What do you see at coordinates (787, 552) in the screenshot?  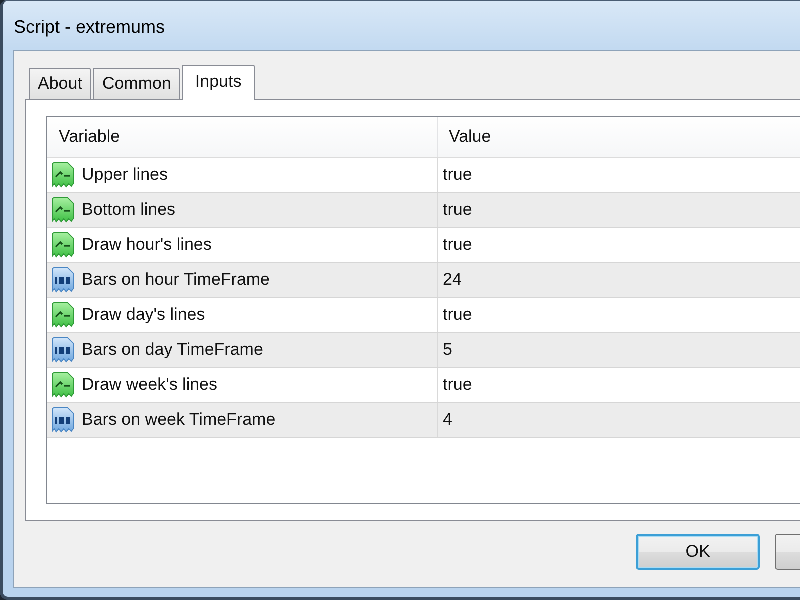 I see `dialog-button` at bounding box center [787, 552].